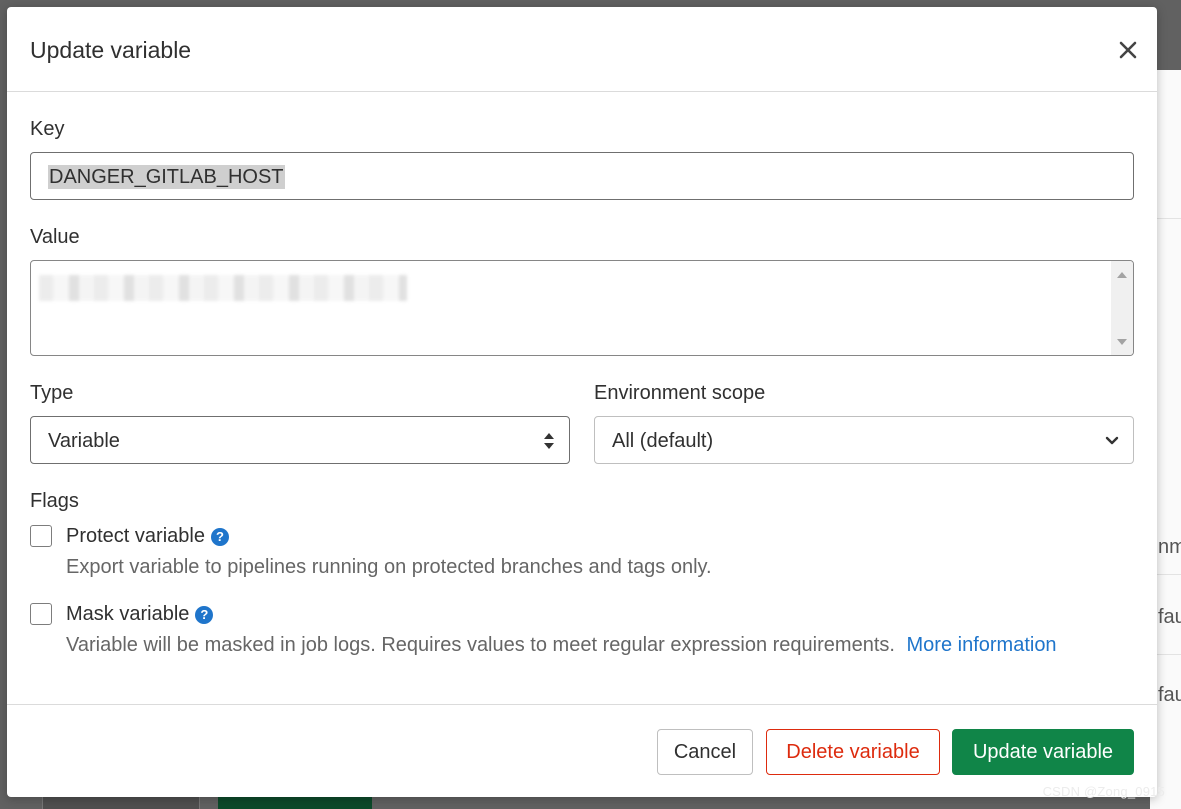 Image resolution: width=1181 pixels, height=809 pixels. Describe the element at coordinates (582, 176) in the screenshot. I see `key-input: DANGER_GITLAB_HOST` at that location.